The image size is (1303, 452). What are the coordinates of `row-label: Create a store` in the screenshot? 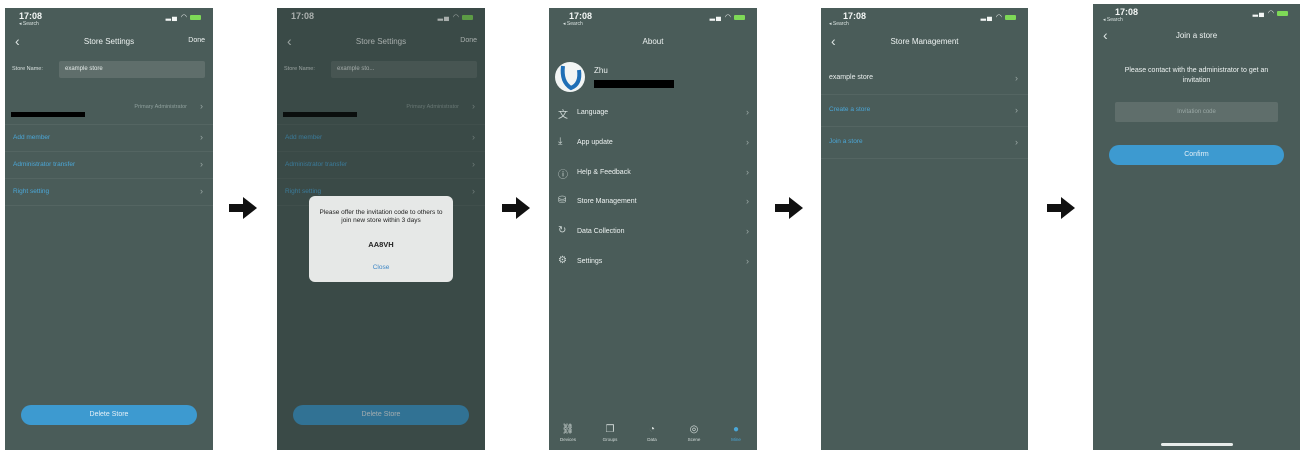 It's located at (850, 109).